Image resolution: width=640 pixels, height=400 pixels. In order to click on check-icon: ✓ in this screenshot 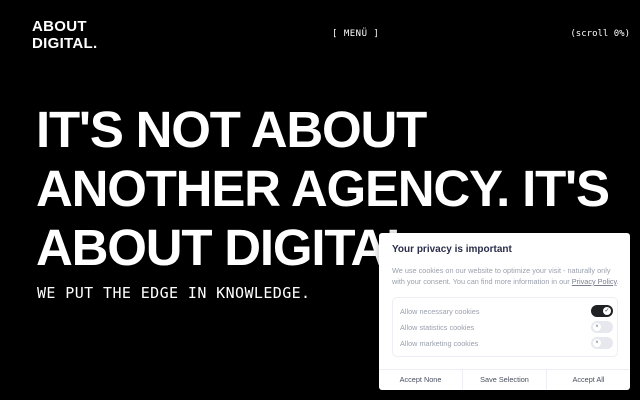, I will do `click(607, 311)`.